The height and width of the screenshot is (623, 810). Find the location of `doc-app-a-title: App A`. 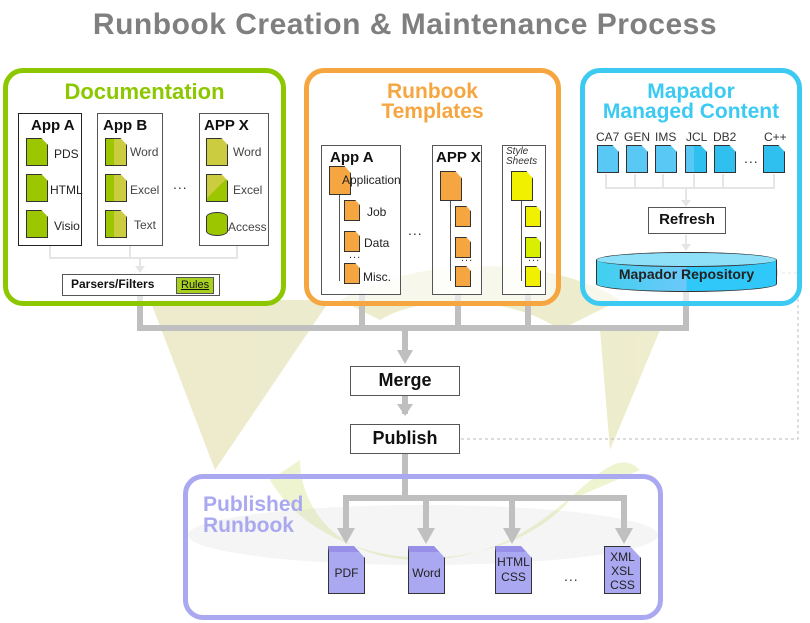

doc-app-a-title: App A is located at coordinates (53, 125).